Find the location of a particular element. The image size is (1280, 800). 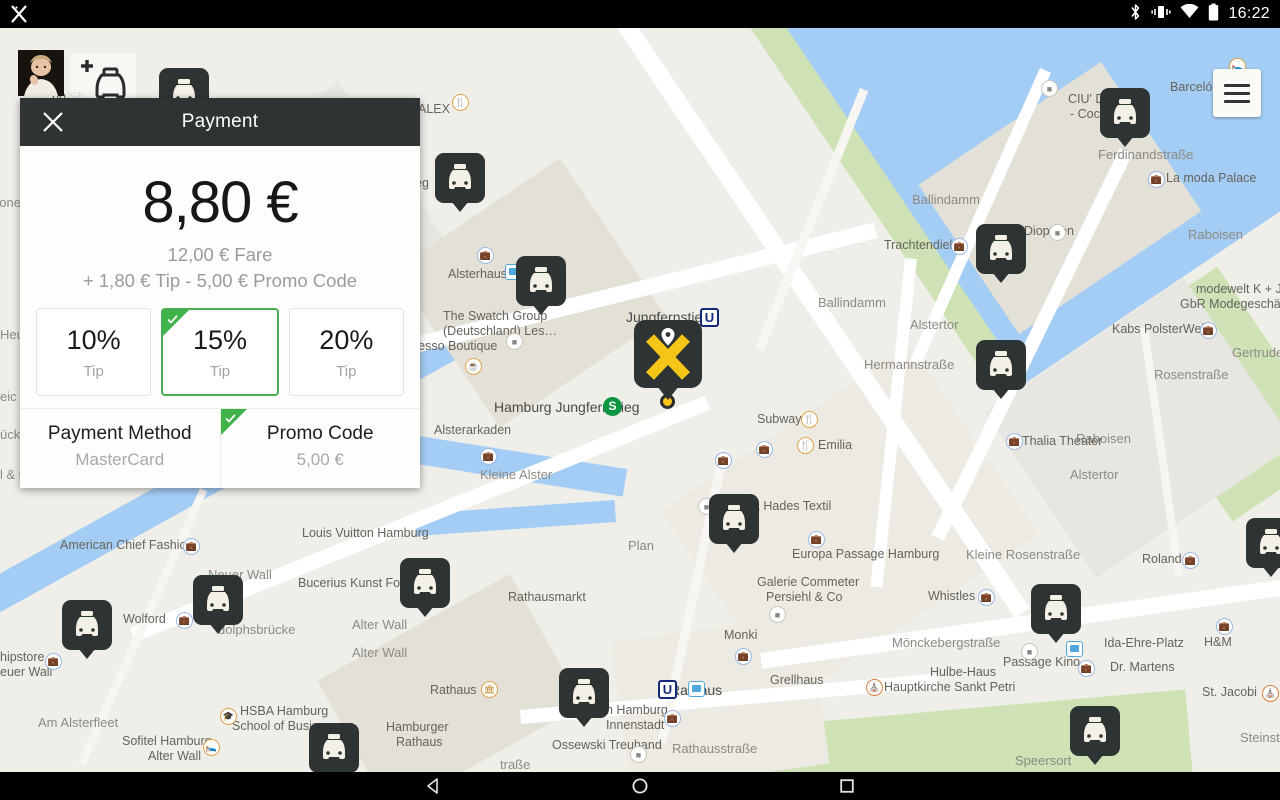

map-label: Grellhaus is located at coordinates (797, 680).